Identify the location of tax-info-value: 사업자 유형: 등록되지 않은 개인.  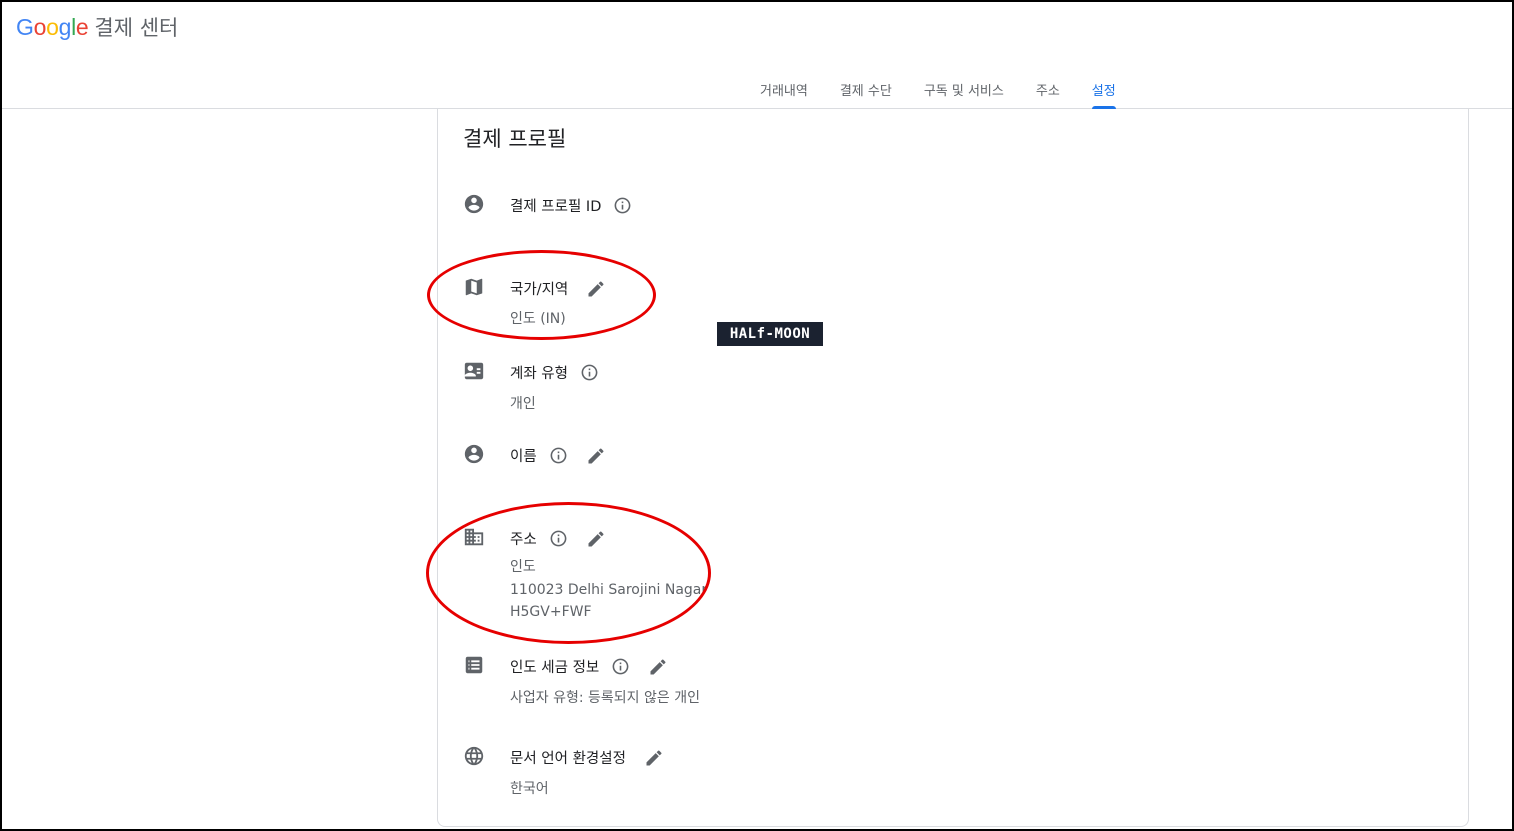
(605, 698).